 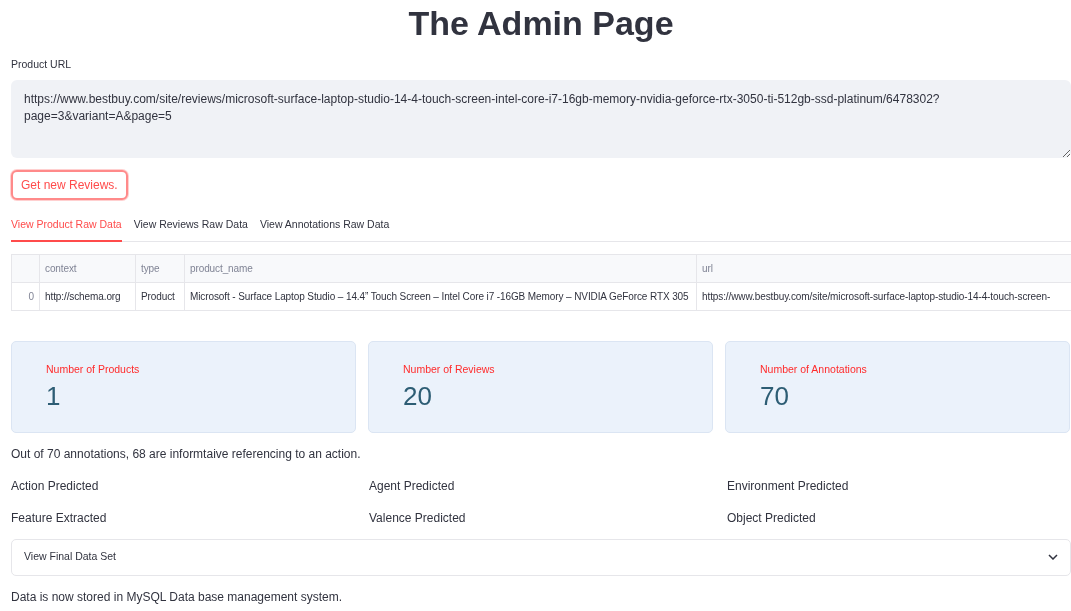 What do you see at coordinates (93, 369) in the screenshot?
I see `metric-label: Number of Products` at bounding box center [93, 369].